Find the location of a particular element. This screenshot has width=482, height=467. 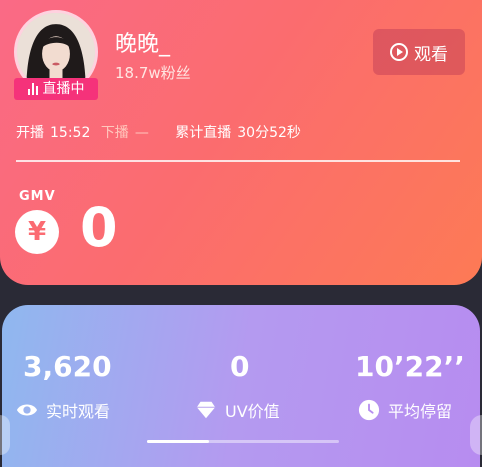

live-bars-icon is located at coordinates (32, 89).